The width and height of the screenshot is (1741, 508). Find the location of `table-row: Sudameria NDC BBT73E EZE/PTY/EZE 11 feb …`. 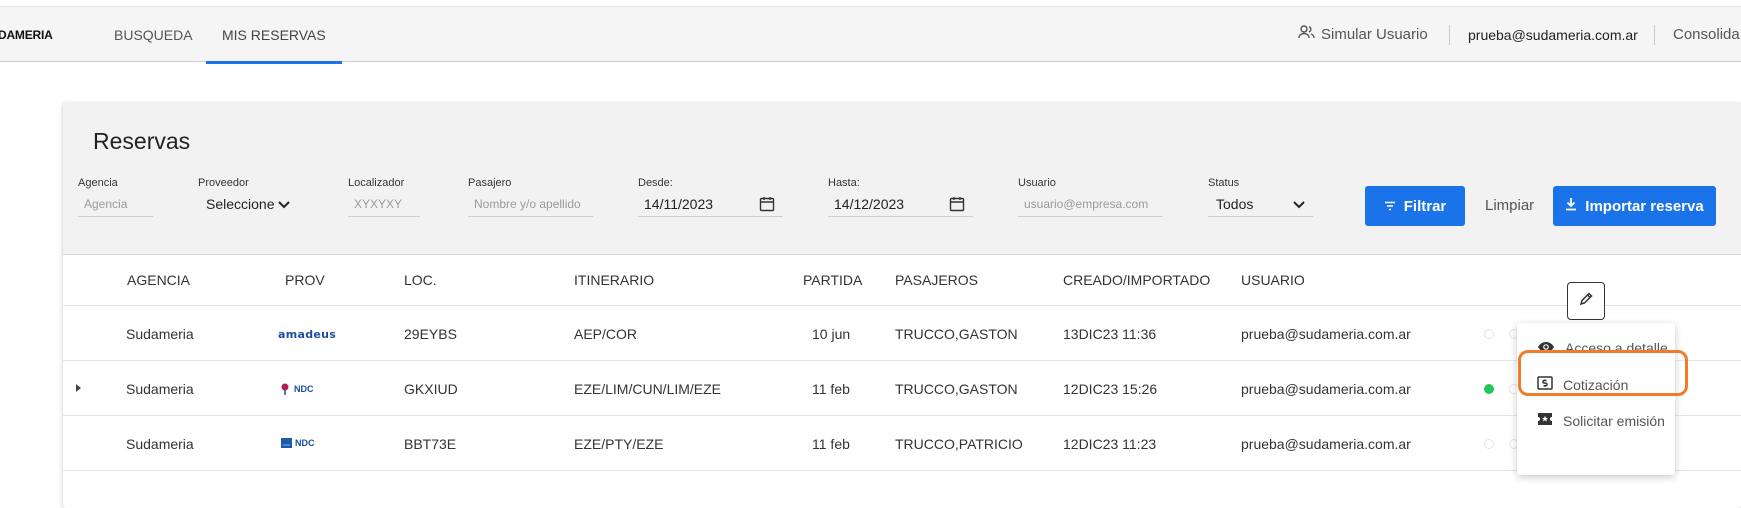

table-row: Sudameria NDC BBT73E EZE/PTY/EZE 11 feb … is located at coordinates (902, 443).